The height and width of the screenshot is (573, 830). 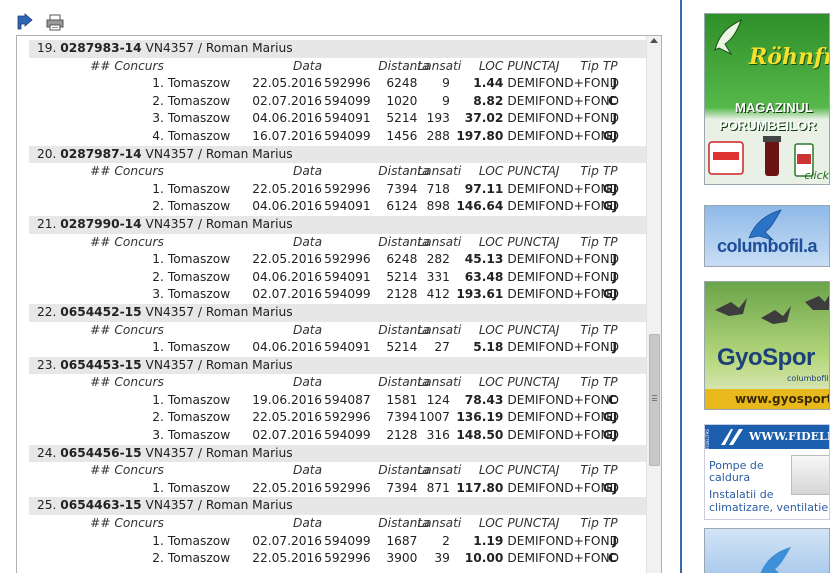 I want to click on printer-icon, so click(x=55, y=22).